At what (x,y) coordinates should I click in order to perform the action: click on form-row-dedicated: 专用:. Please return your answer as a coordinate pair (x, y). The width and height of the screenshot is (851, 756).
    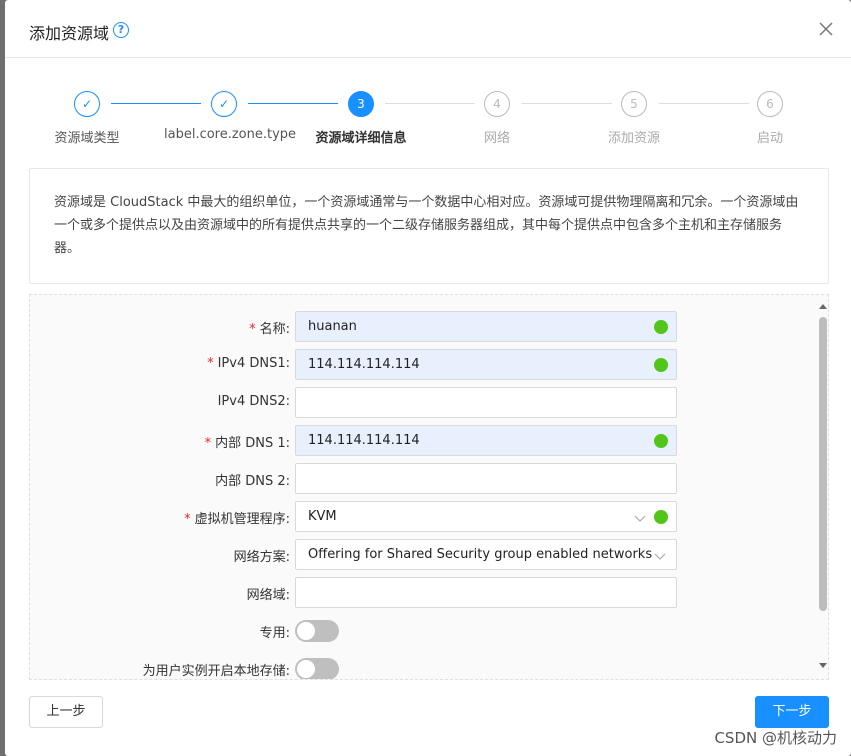
    Looking at the image, I should click on (420, 631).